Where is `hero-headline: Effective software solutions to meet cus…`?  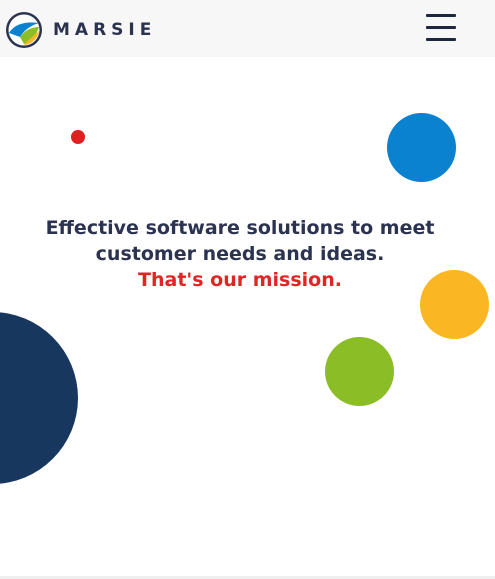
hero-headline: Effective software solutions to meet cus… is located at coordinates (240, 254).